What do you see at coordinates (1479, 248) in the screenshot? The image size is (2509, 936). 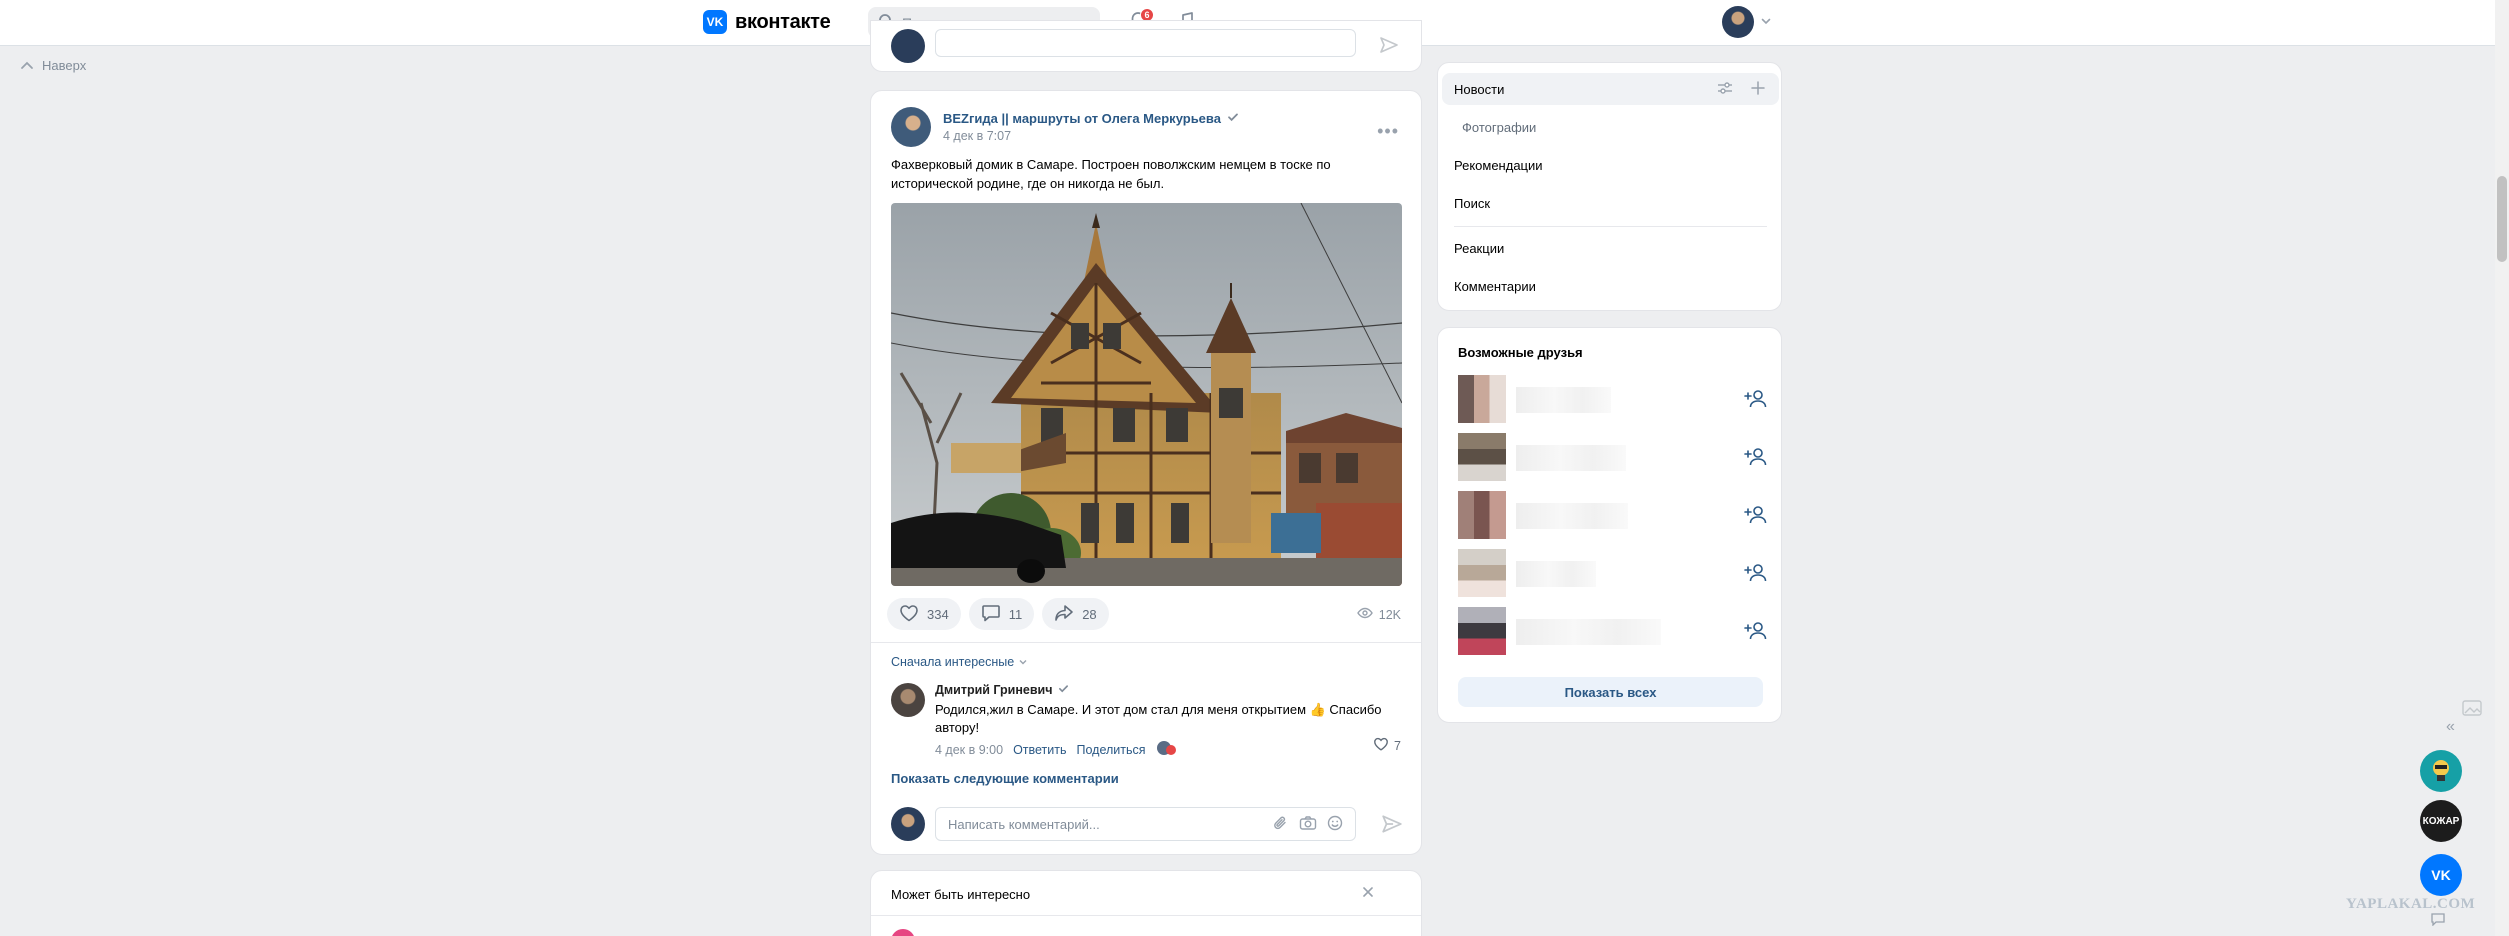 I see `nav-item-label: Реакции` at bounding box center [1479, 248].